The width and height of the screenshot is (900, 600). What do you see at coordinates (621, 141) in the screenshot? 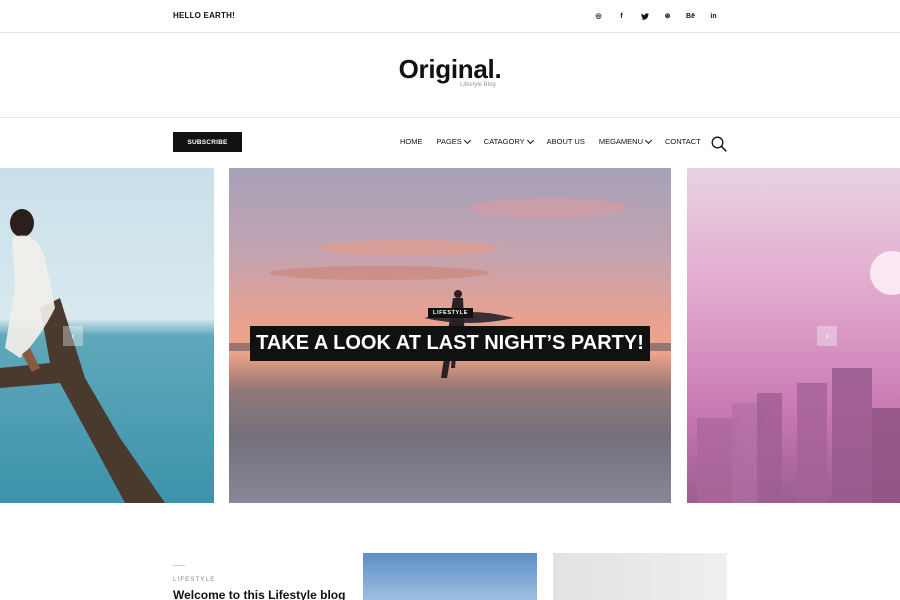
I see `nav-item-label: MEGAMENU` at bounding box center [621, 141].